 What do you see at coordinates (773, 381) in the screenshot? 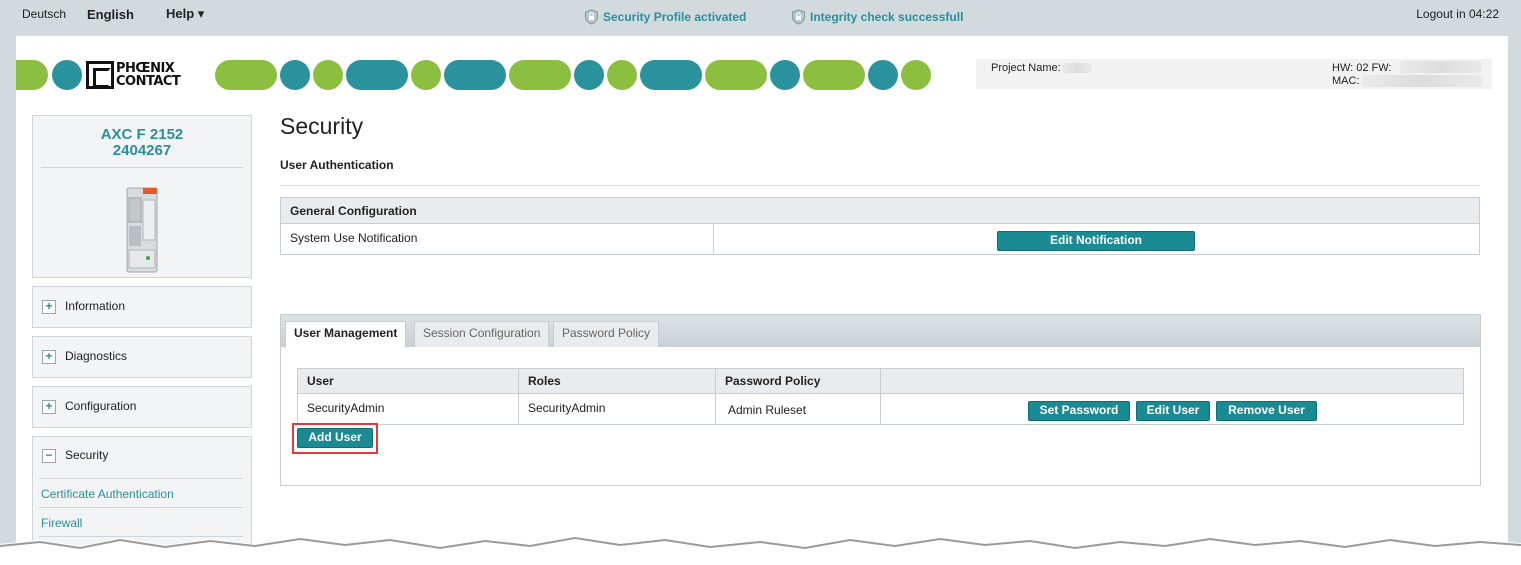
I see `column-header-password-policy: Password Policy` at bounding box center [773, 381].